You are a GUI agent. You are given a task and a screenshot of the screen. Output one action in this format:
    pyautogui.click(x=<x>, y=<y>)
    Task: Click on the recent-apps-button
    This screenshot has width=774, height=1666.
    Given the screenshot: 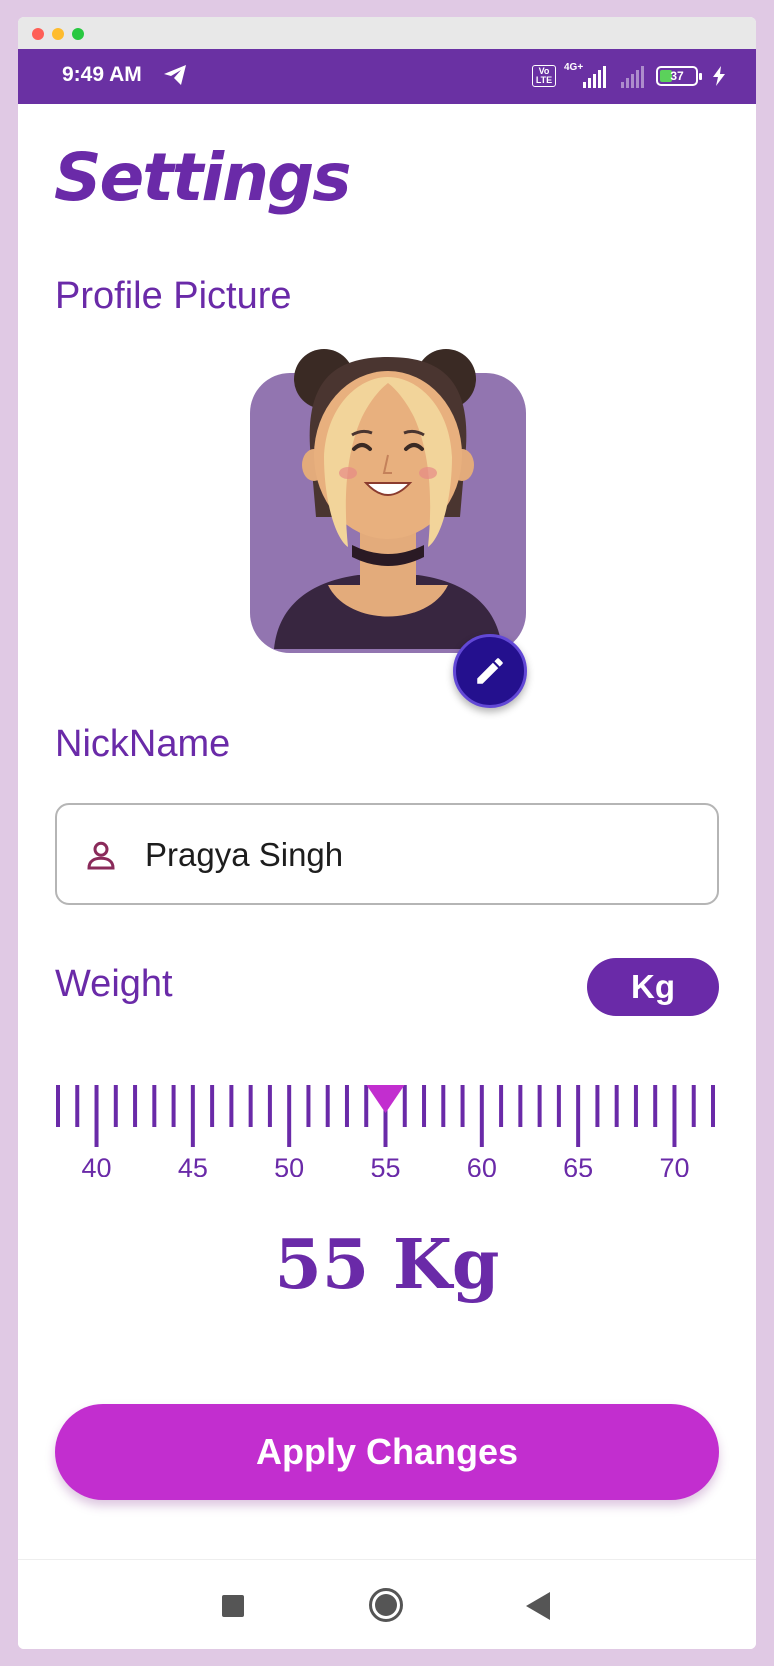 What is the action you would take?
    pyautogui.click(x=233, y=1606)
    